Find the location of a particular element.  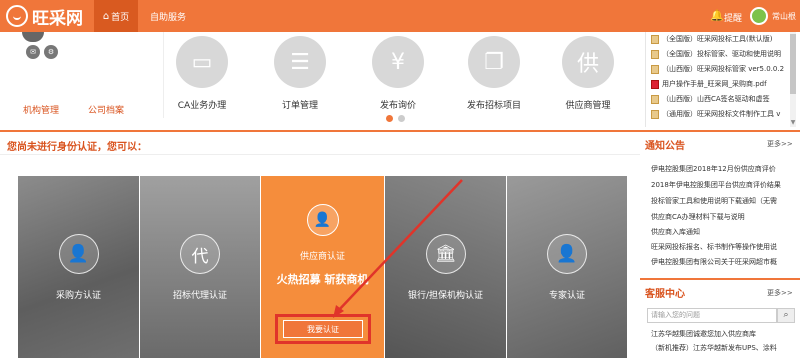

announcement-item: 伊电控股集团有限公司关于旺采网超市概 is located at coordinates (722, 262).